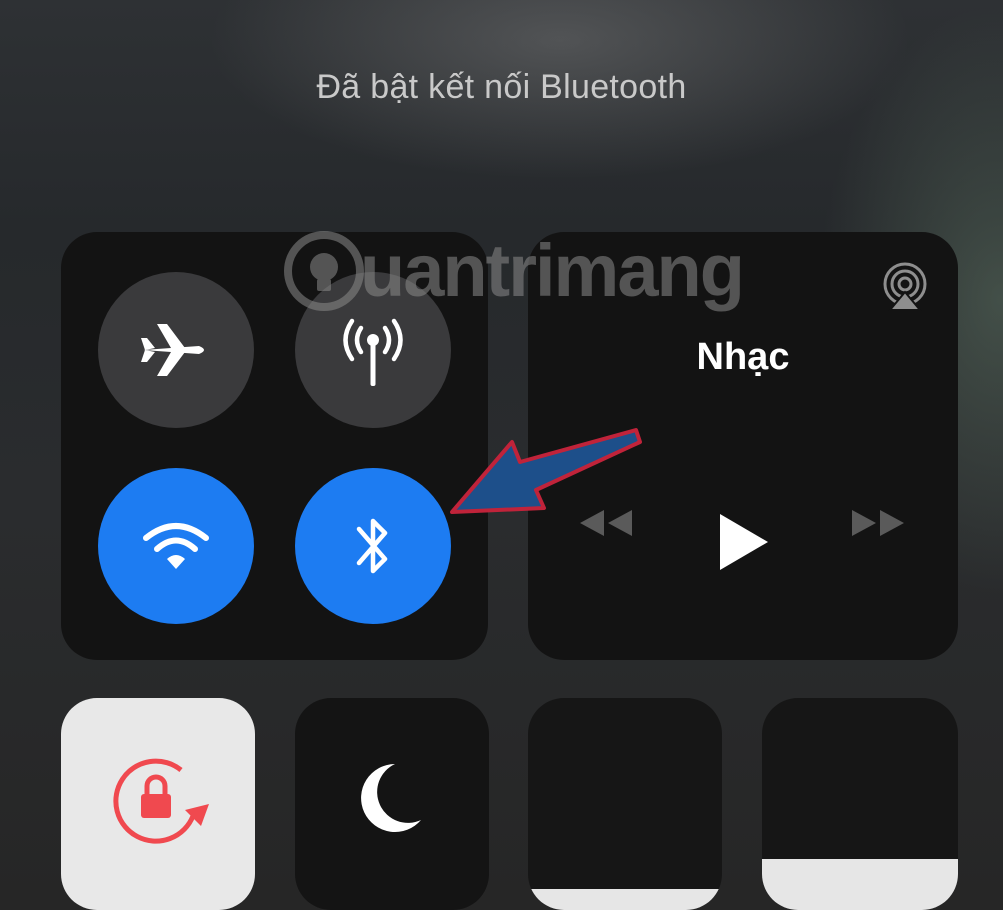  Describe the element at coordinates (552, 270) in the screenshot. I see `watermark-text: uantrimang` at that location.